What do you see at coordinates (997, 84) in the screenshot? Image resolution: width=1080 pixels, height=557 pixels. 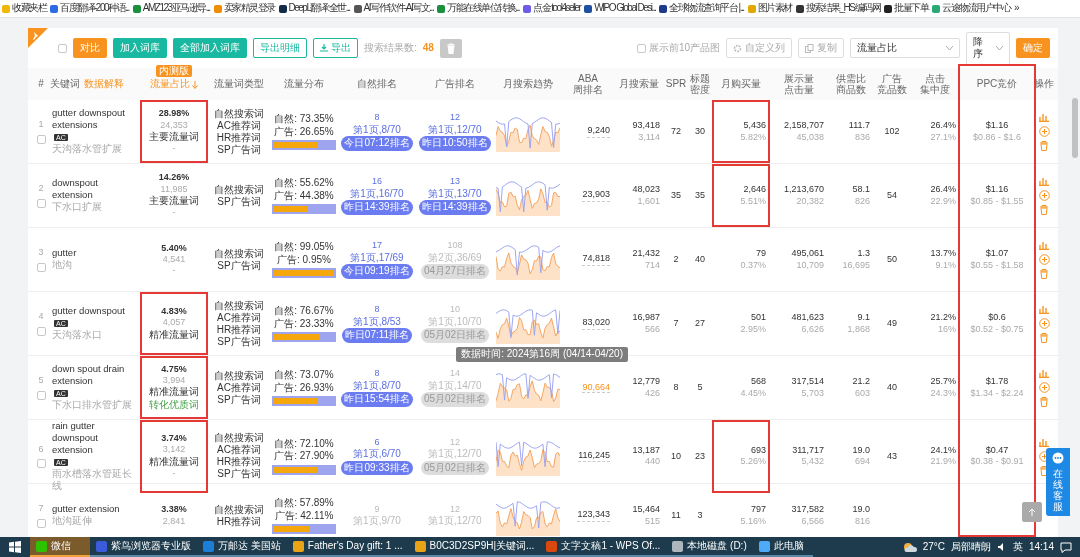 I see `column-header: PPC竞价` at bounding box center [997, 84].